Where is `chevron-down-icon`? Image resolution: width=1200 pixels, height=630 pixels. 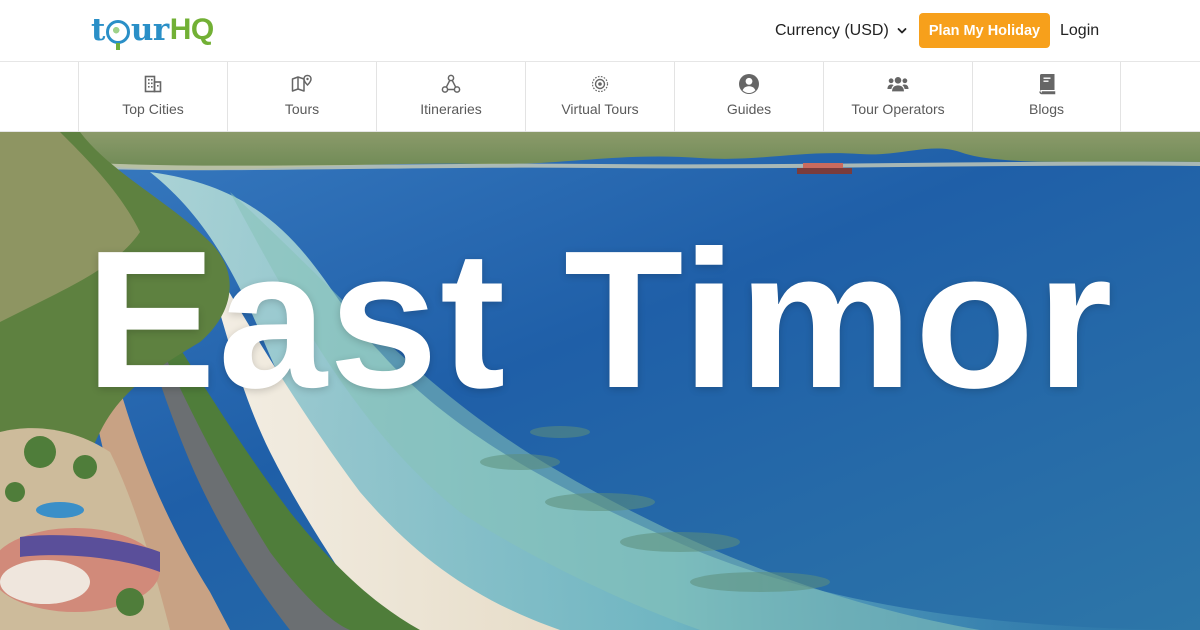
chevron-down-icon is located at coordinates (902, 31).